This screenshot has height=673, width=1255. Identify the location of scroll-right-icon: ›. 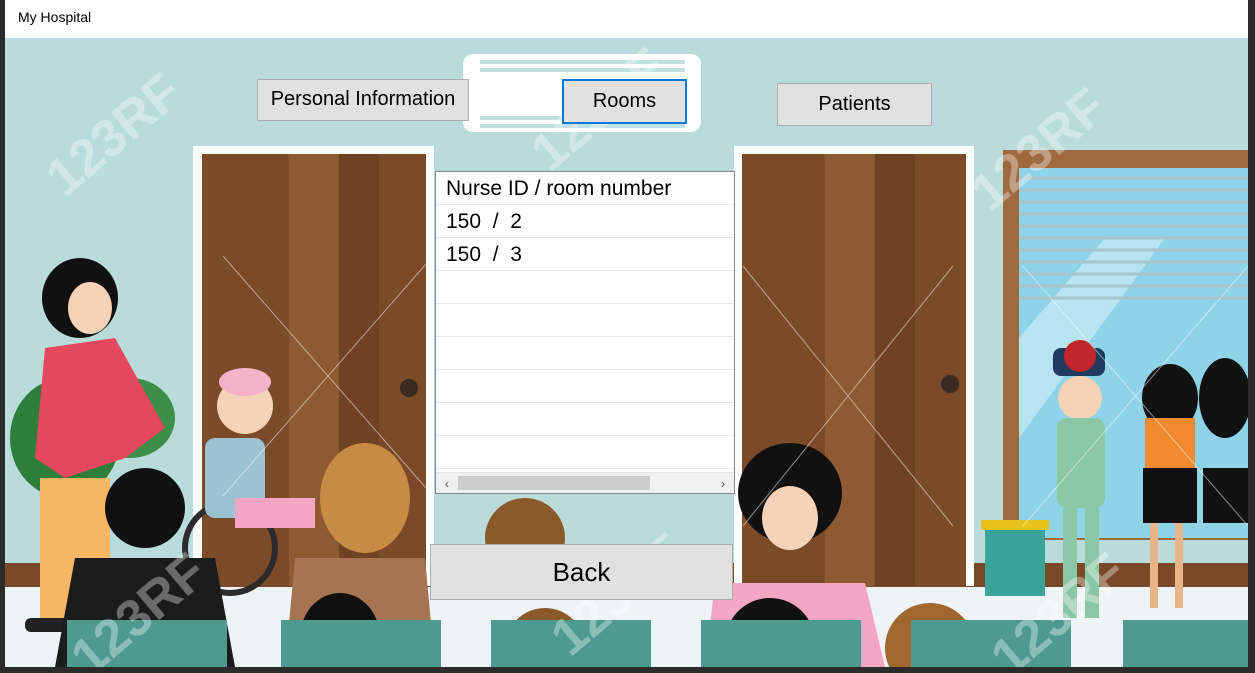
(723, 483).